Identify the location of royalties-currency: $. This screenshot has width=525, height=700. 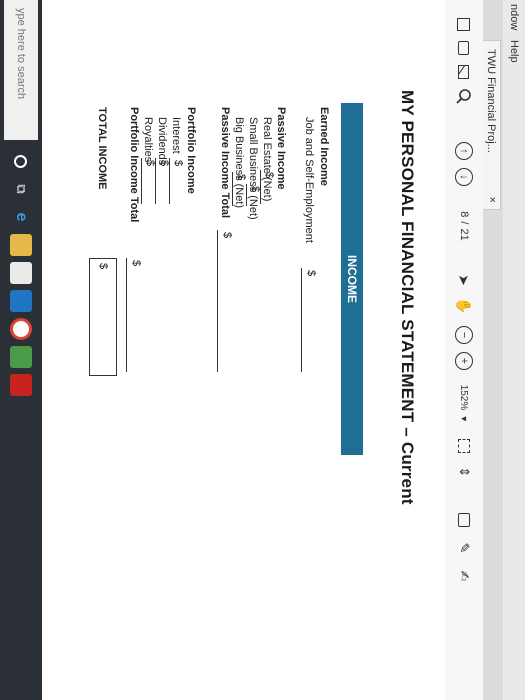
(150, 163).